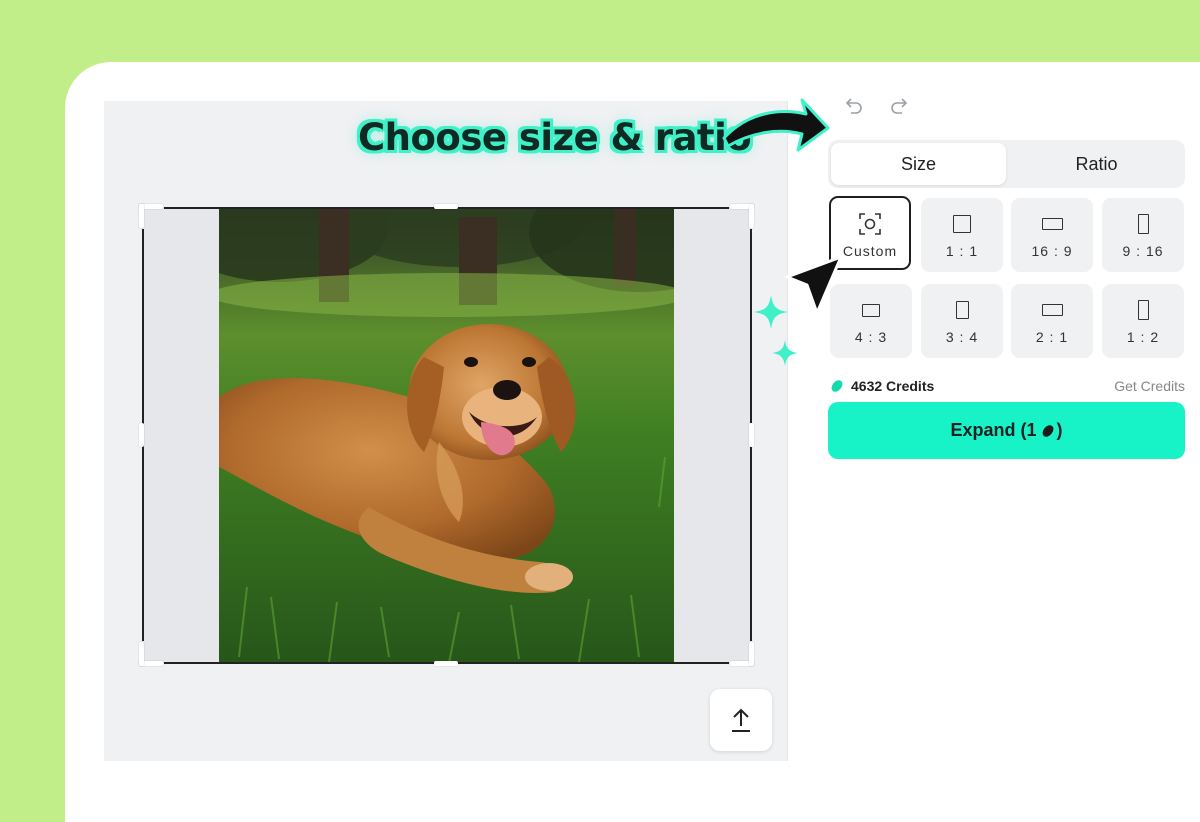 Image resolution: width=1200 pixels, height=822 pixels. What do you see at coordinates (900, 106) in the screenshot?
I see `redo-icon` at bounding box center [900, 106].